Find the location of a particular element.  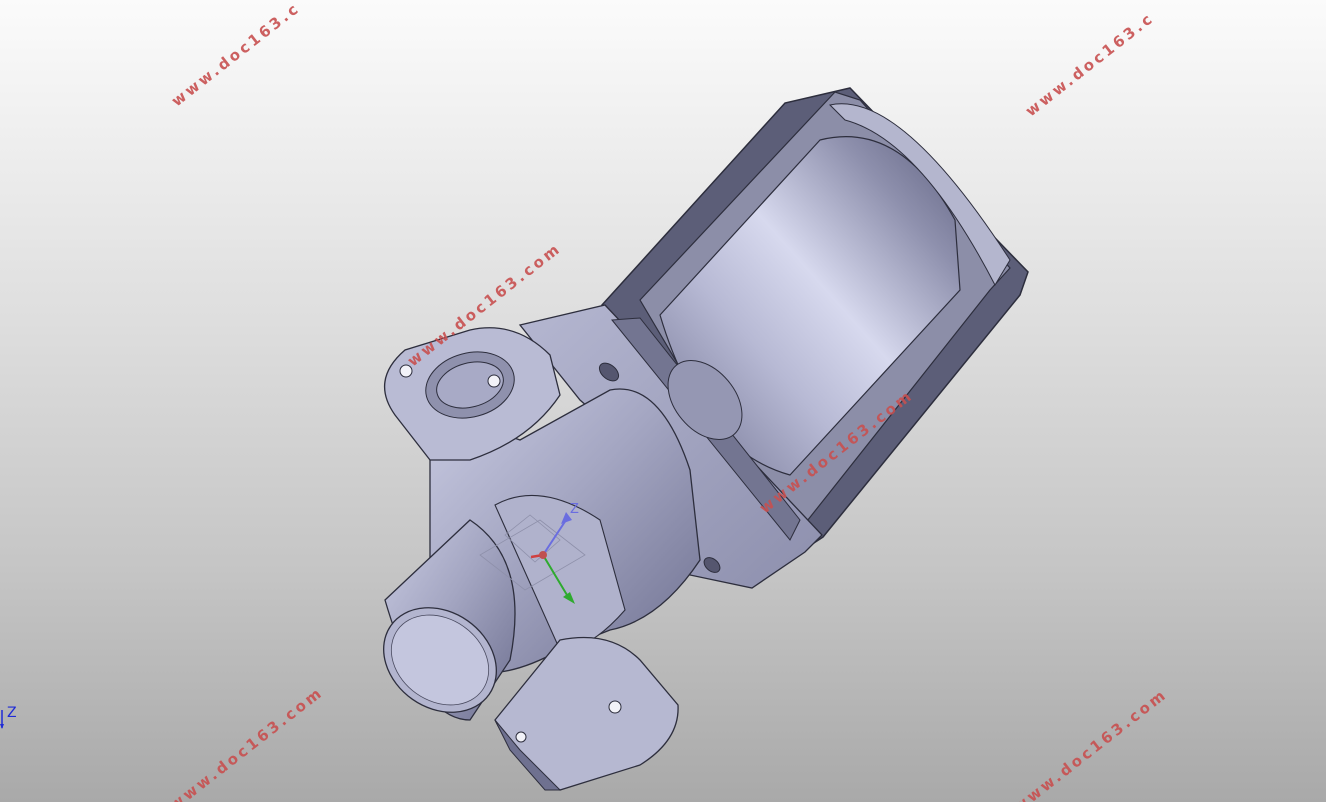

outlet-pipe is located at coordinates (449, 620).